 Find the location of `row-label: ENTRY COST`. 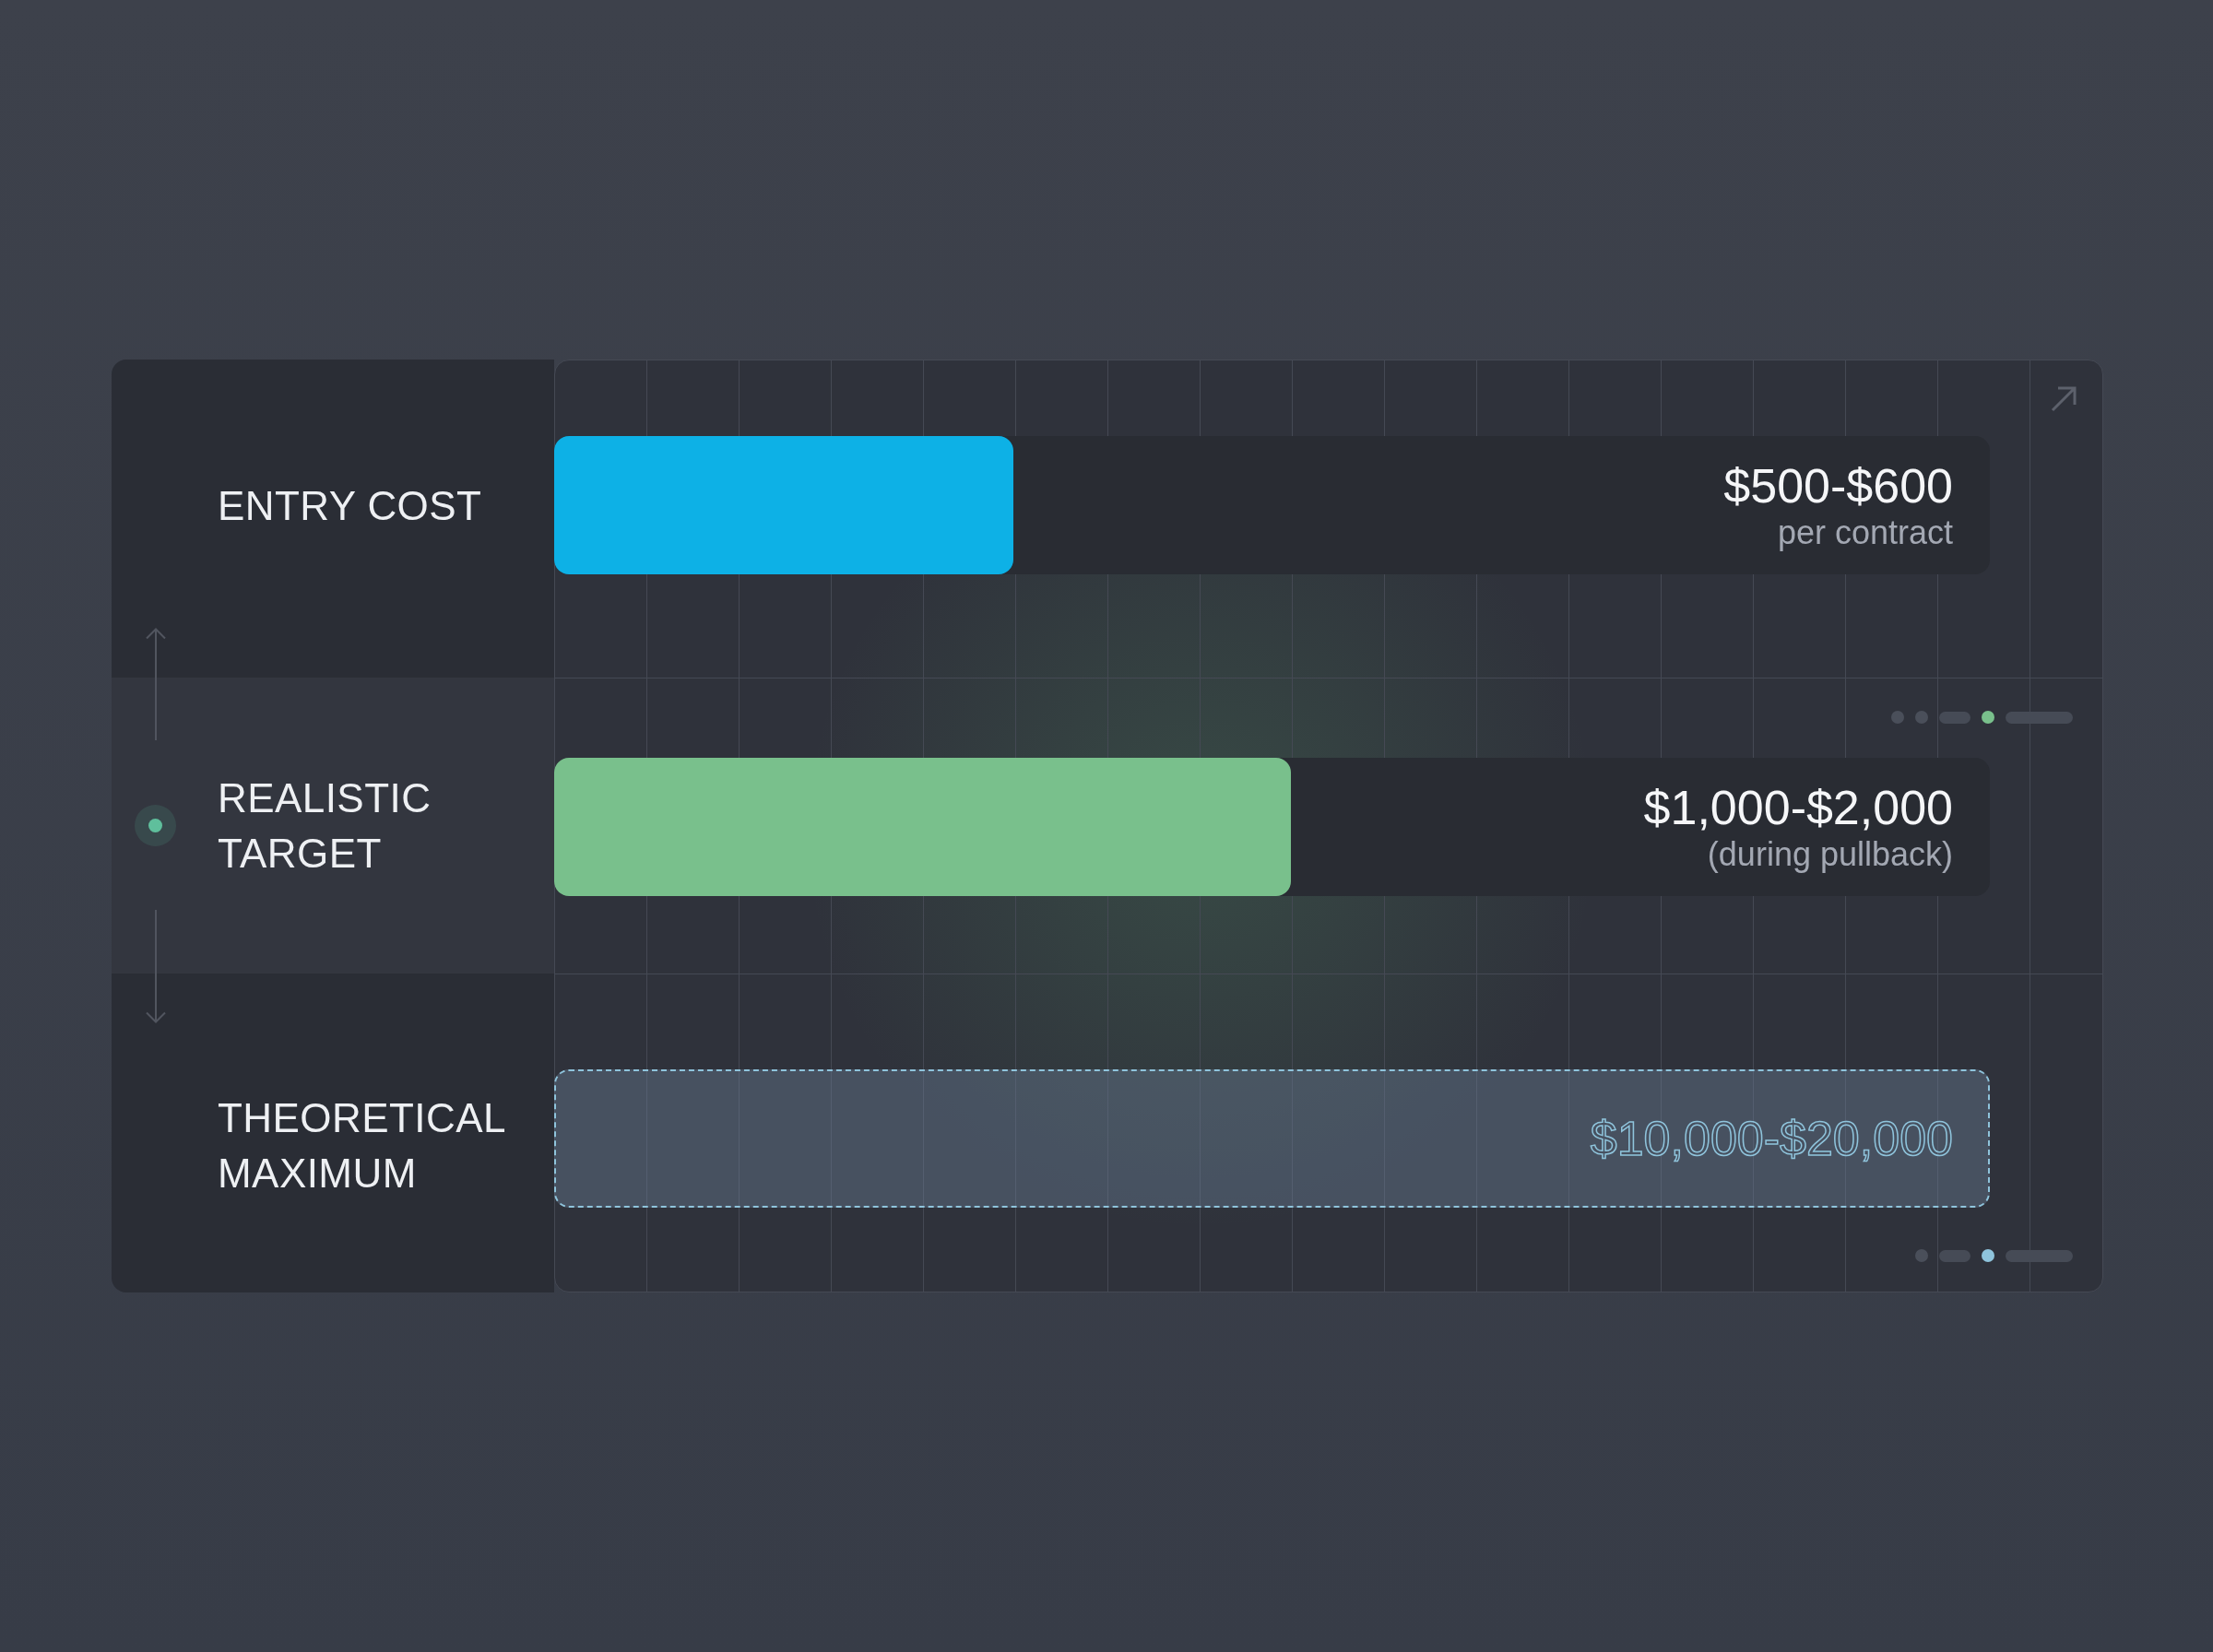

row-label: ENTRY COST is located at coordinates (350, 506).